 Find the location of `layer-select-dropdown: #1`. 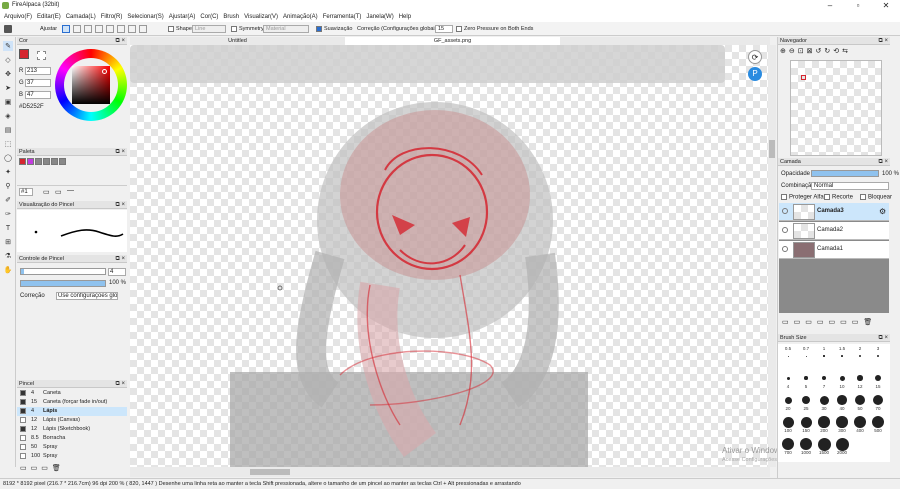

layer-select-dropdown: #1 is located at coordinates (26, 192).